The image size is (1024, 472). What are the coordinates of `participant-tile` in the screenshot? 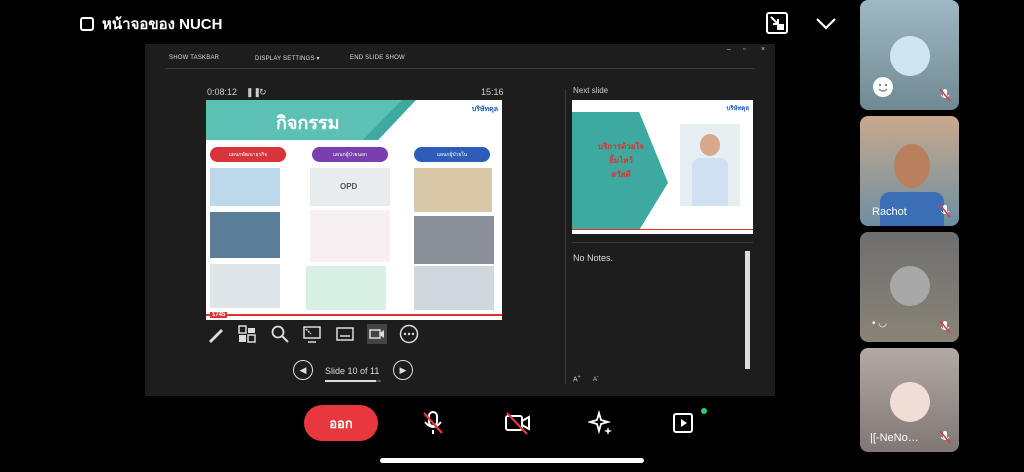 It's located at (909, 55).